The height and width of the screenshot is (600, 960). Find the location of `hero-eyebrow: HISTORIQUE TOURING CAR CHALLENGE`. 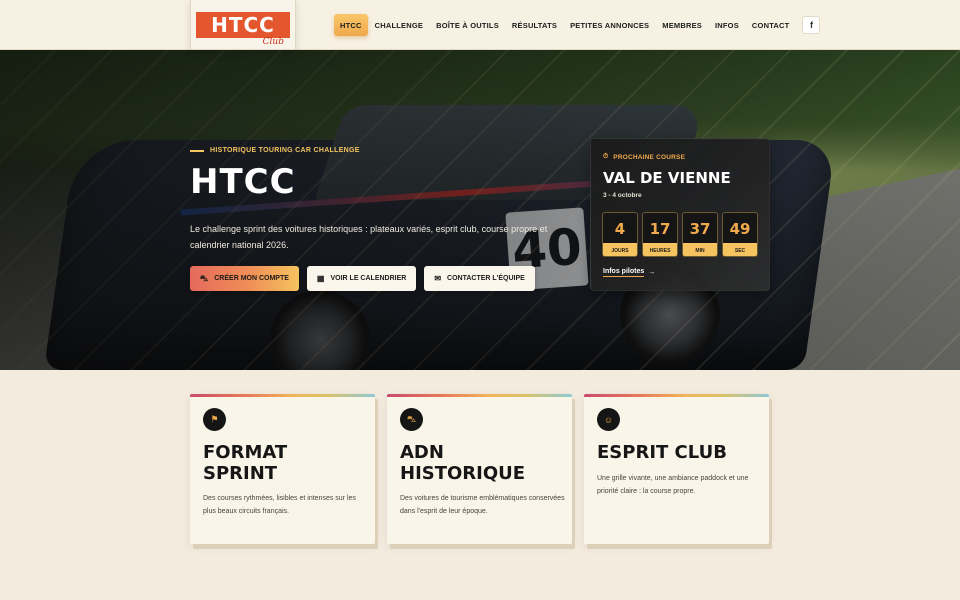

hero-eyebrow: HISTORIQUE TOURING CAR CHALLENGE is located at coordinates (275, 150).